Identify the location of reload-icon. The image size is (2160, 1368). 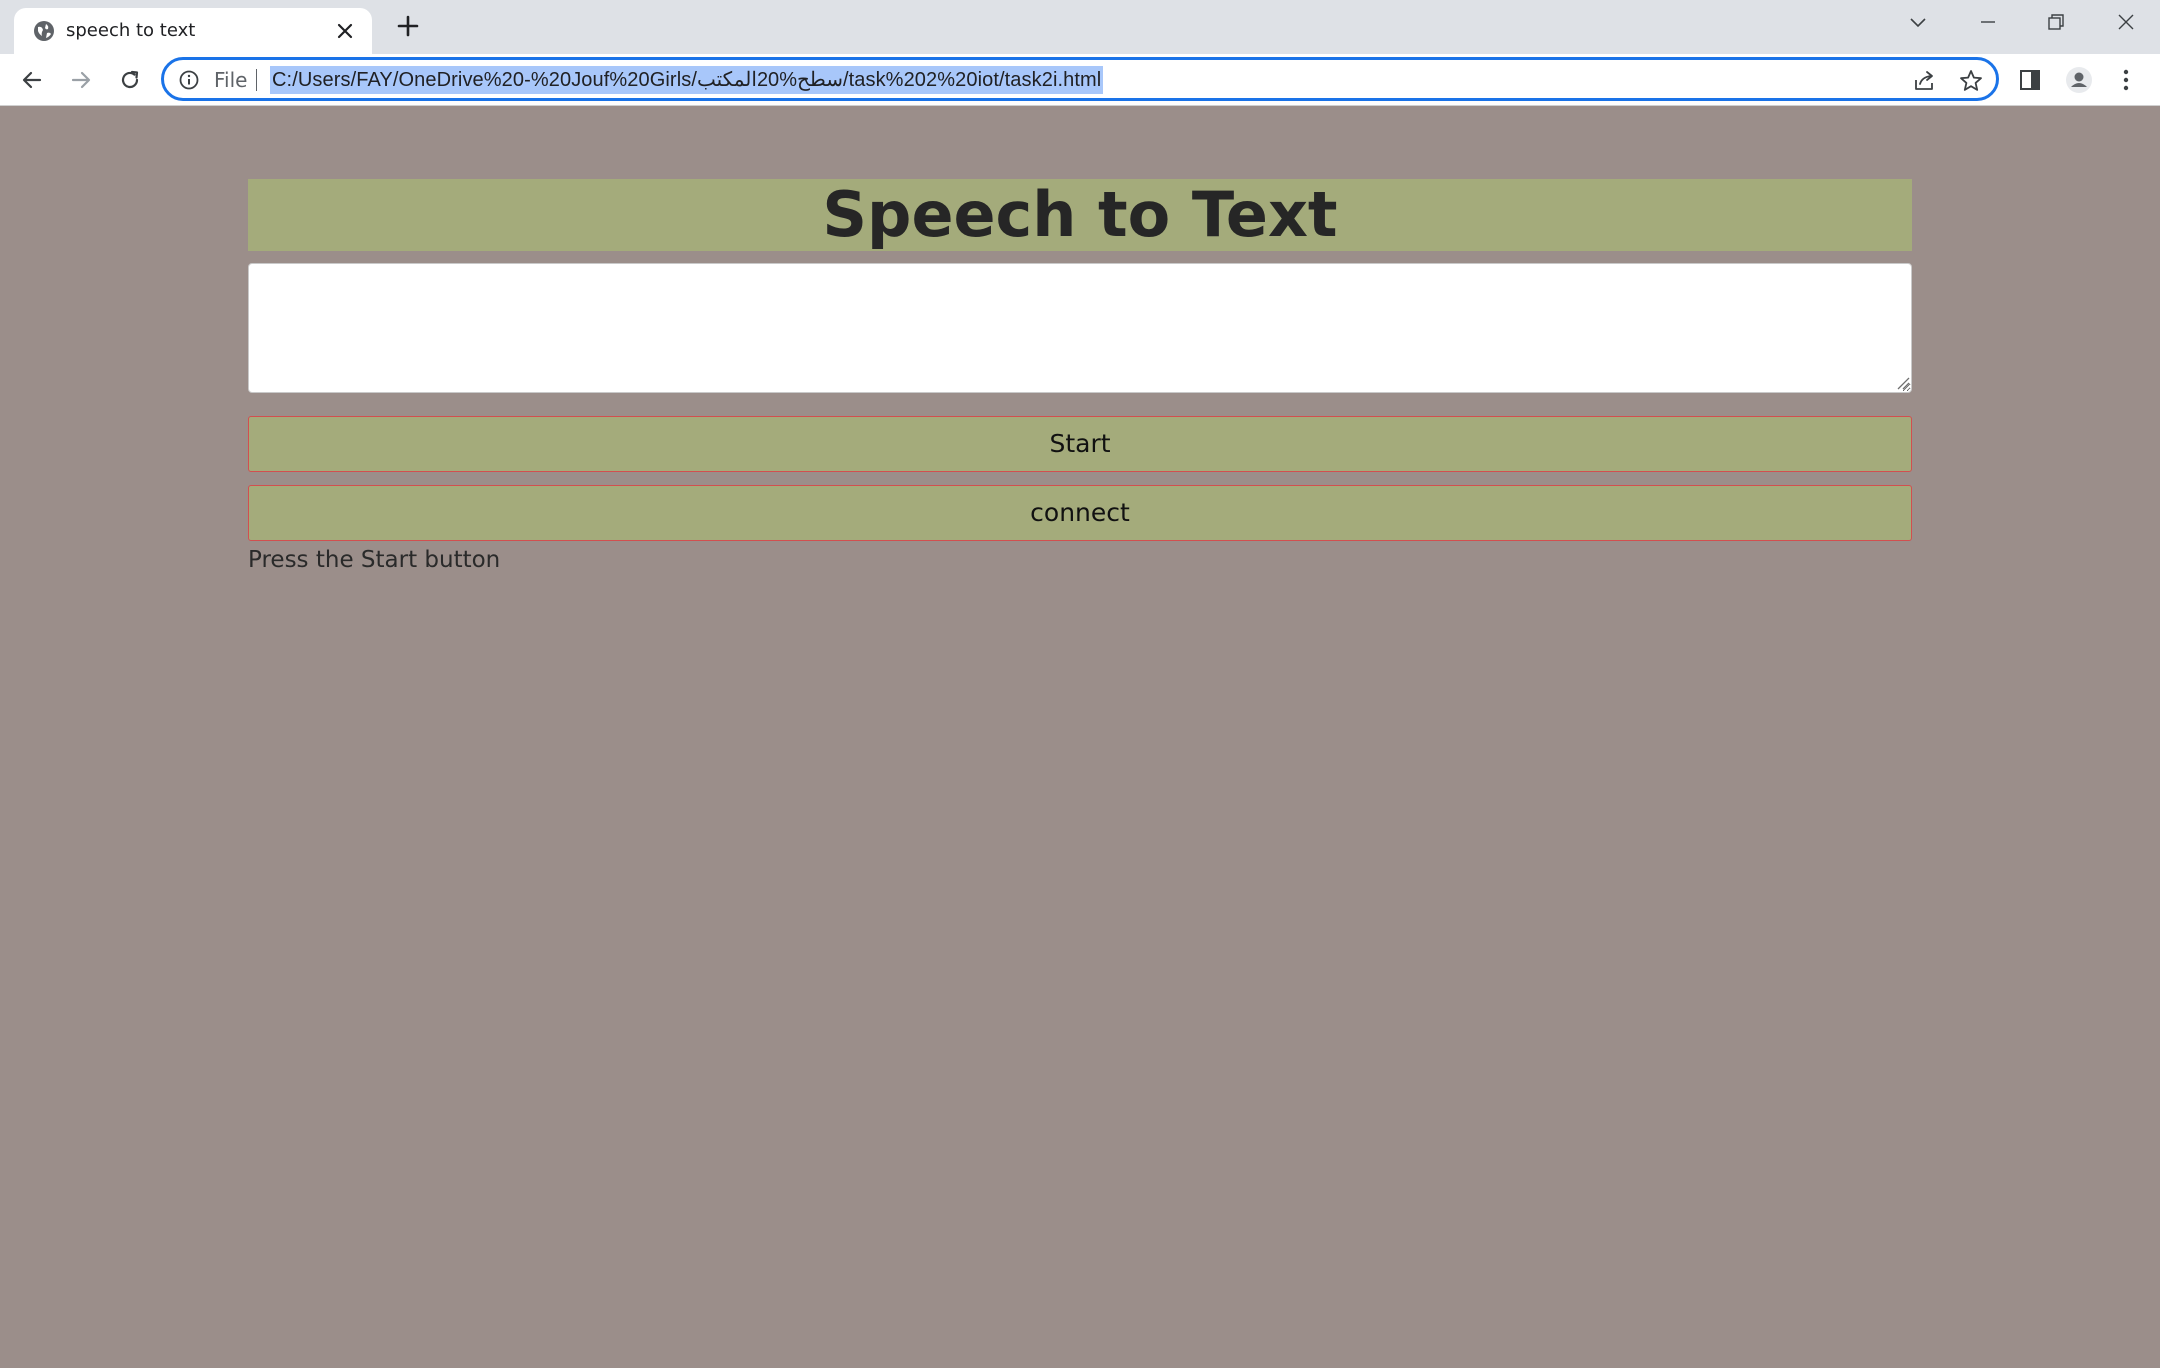
(130, 80).